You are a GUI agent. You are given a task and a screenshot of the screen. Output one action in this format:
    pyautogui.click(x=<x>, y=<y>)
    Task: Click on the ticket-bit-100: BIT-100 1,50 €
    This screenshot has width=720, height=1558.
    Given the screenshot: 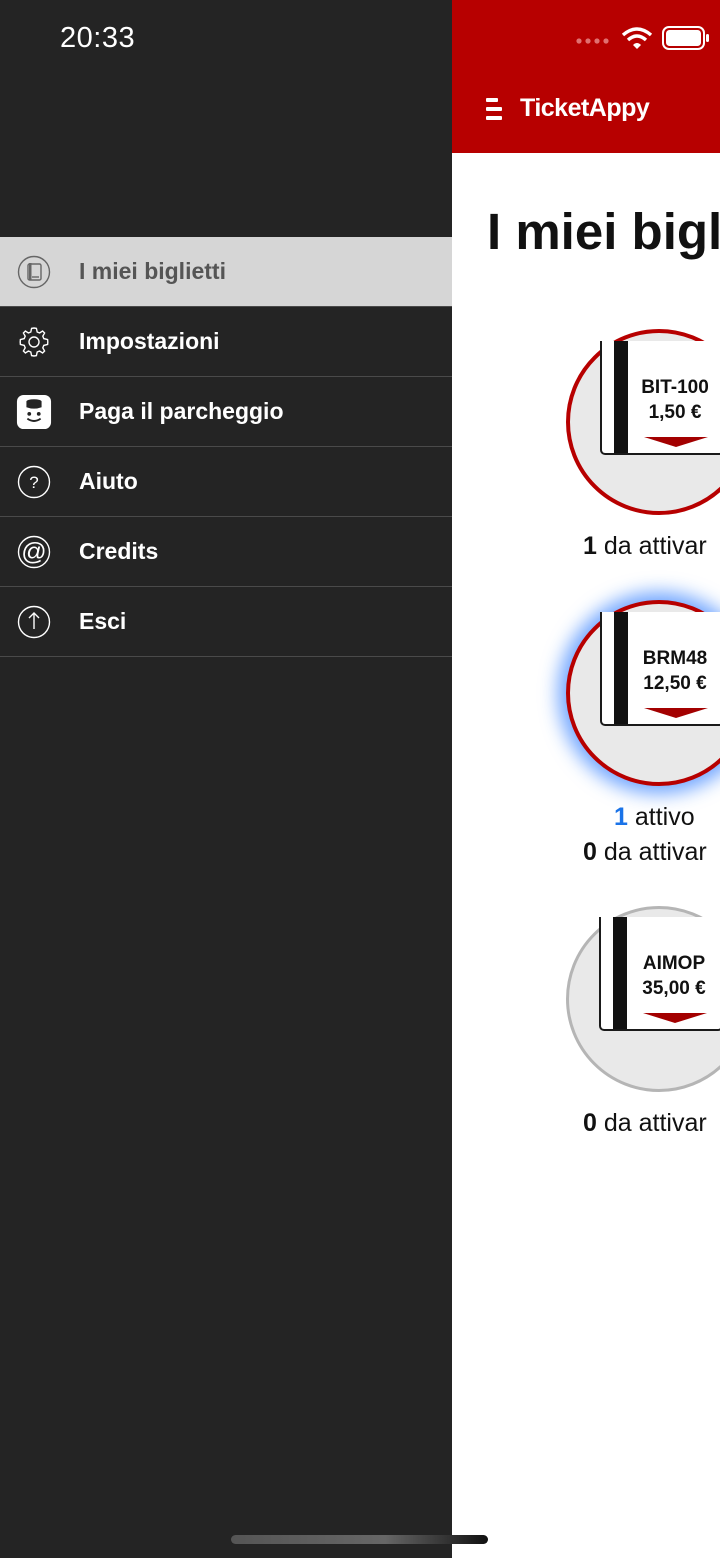 What is the action you would take?
    pyautogui.click(x=643, y=422)
    